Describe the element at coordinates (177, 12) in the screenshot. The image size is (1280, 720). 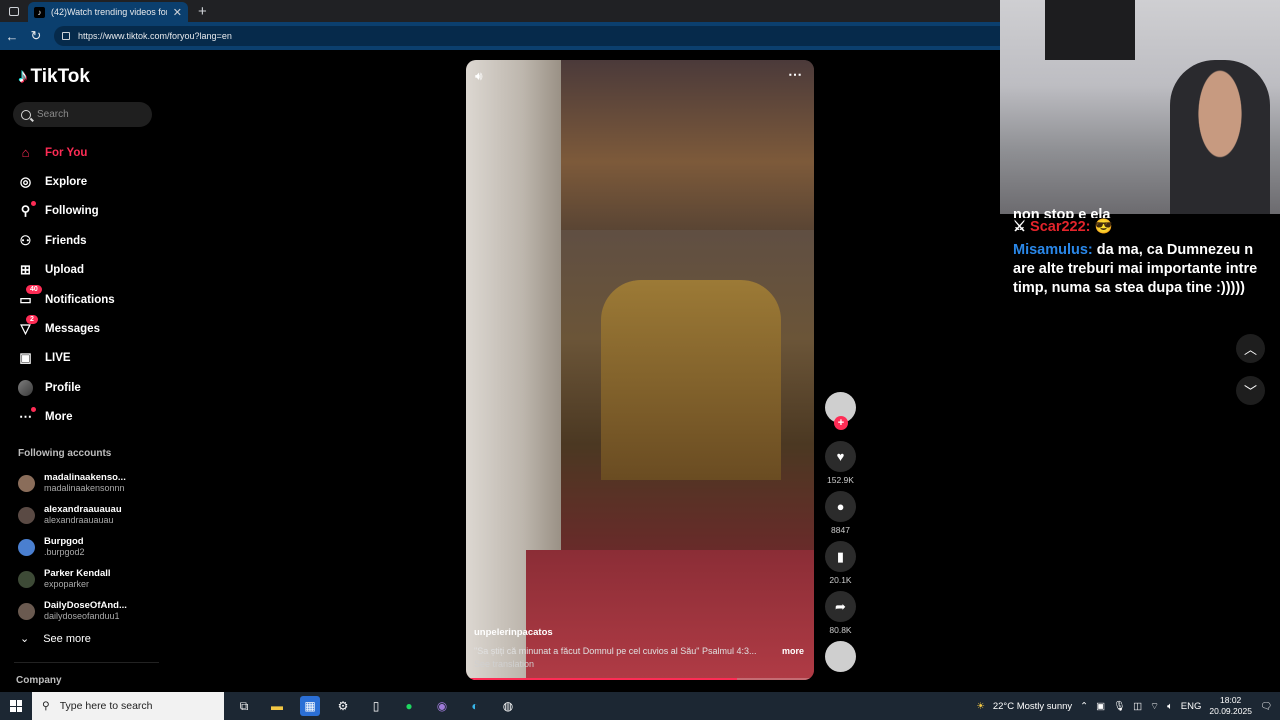
I see `close-tab-icon: ✕` at that location.